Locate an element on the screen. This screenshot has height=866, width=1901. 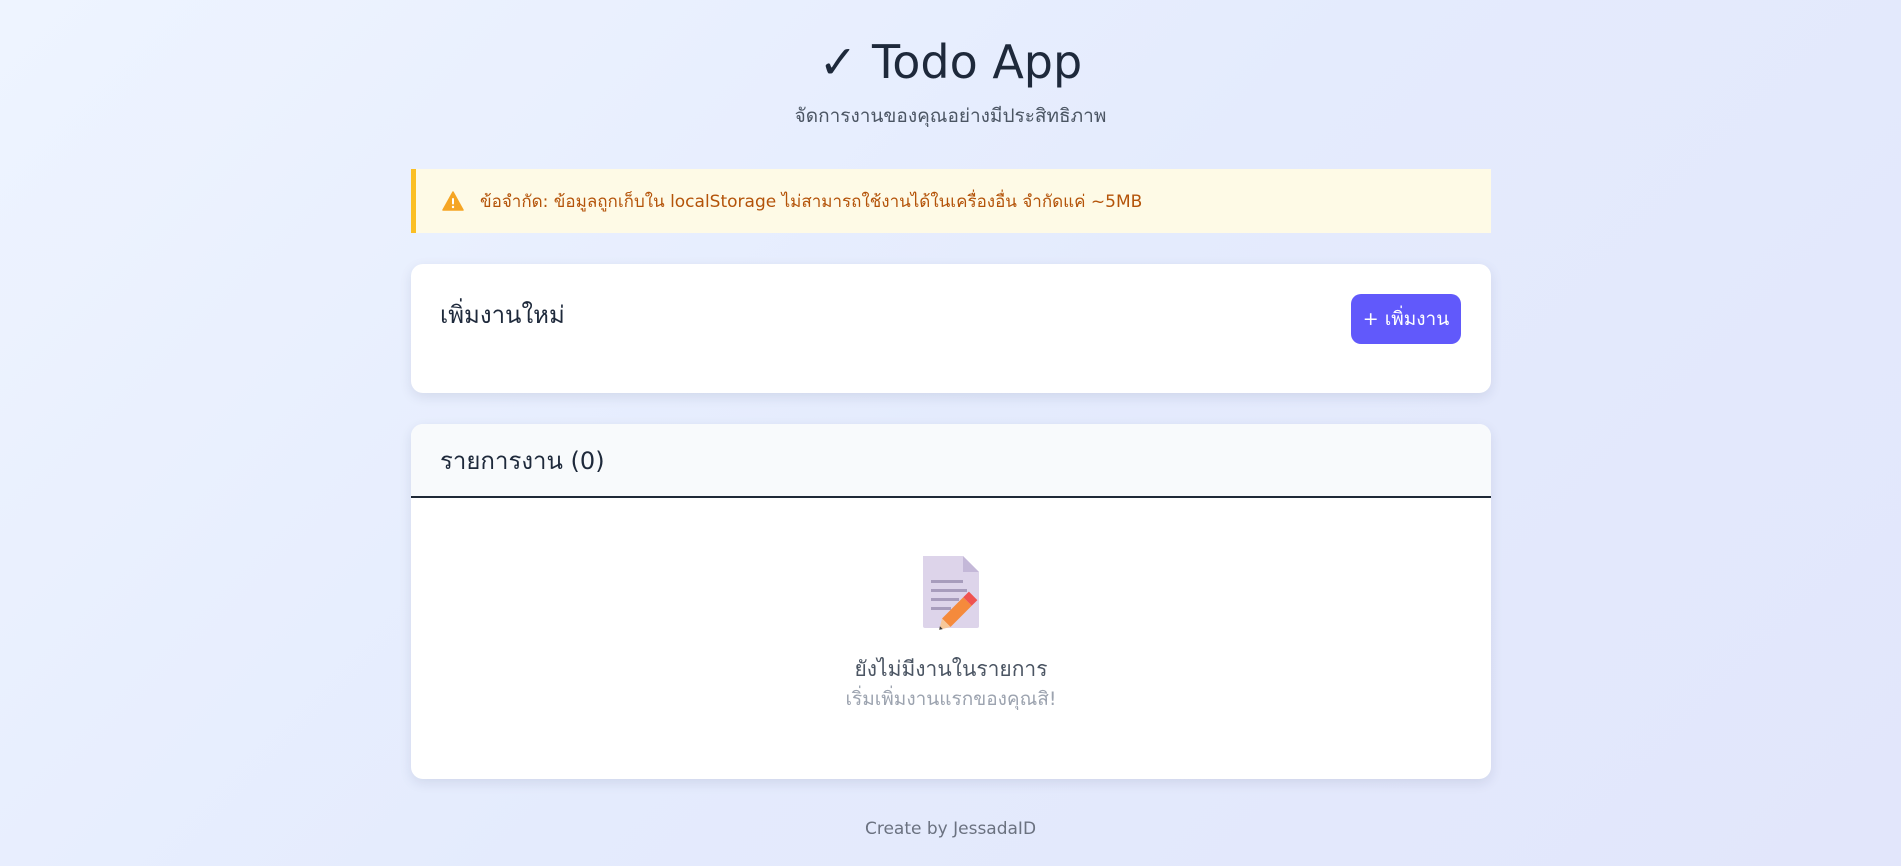
task-list-header: รายการงาน (0) is located at coordinates (951, 461).